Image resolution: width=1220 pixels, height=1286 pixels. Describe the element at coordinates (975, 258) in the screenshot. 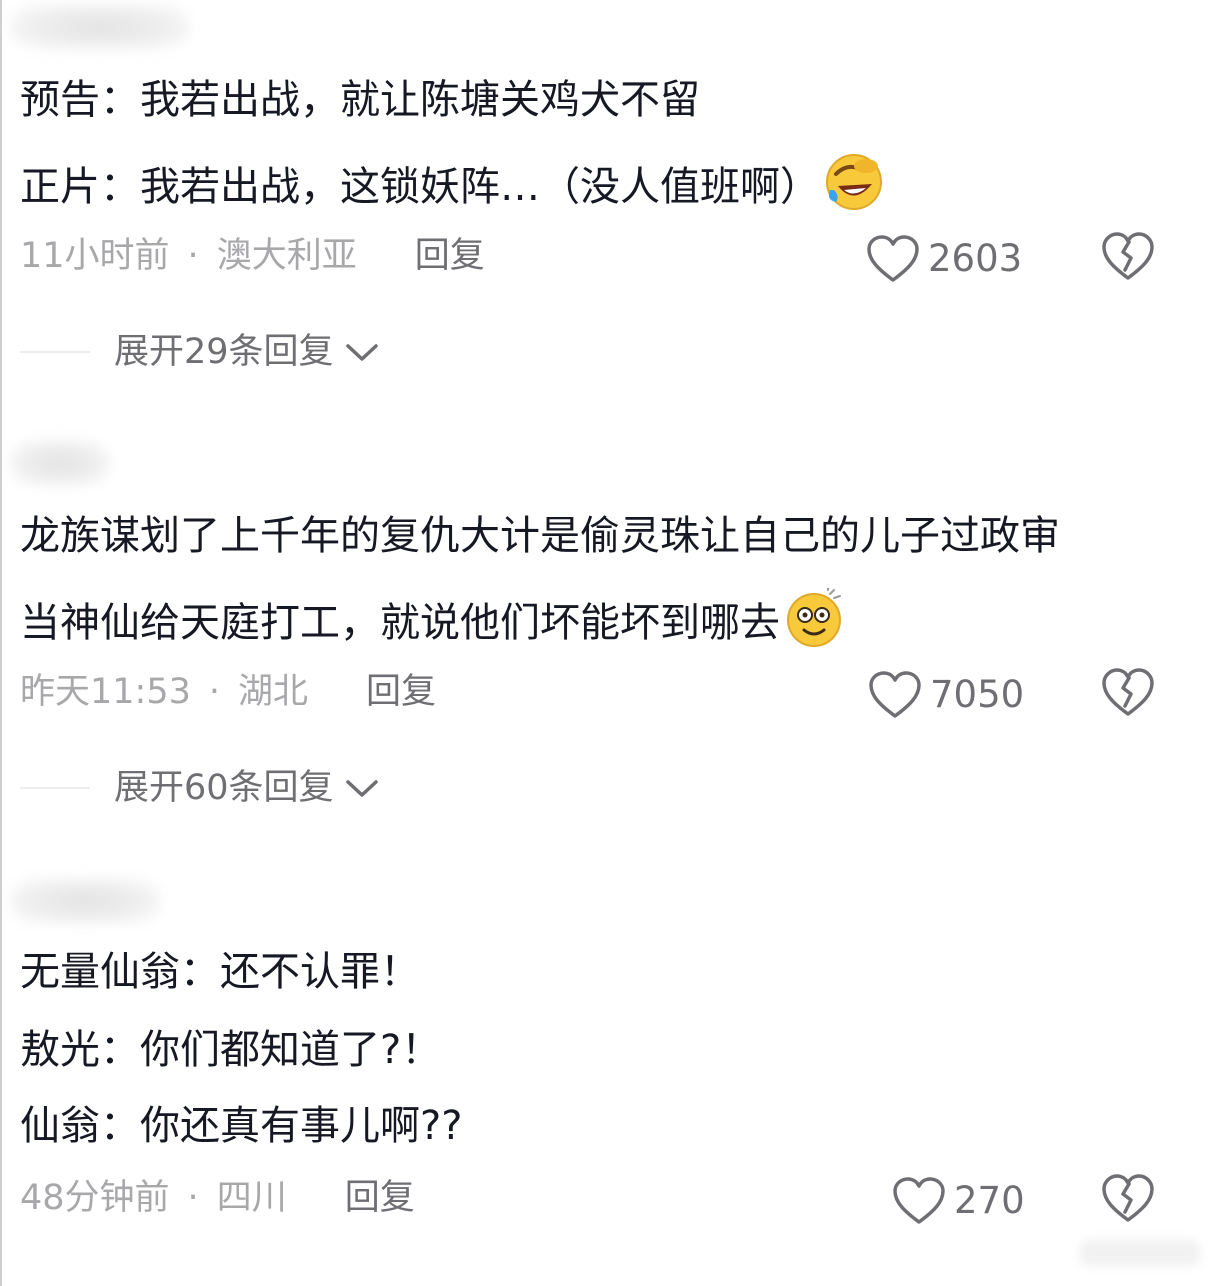

I see `like-count: 2603` at that location.